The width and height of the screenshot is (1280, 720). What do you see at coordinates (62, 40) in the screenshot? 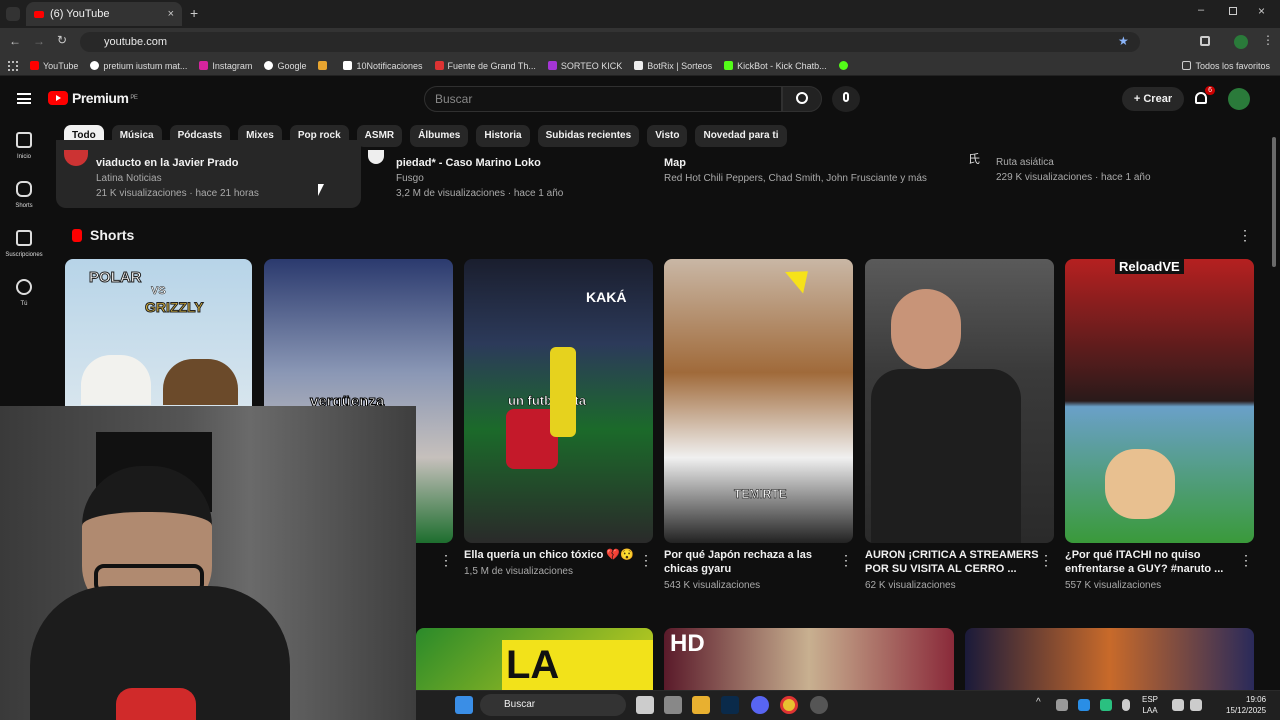
I see `reload-icon: ↻` at bounding box center [62, 40].